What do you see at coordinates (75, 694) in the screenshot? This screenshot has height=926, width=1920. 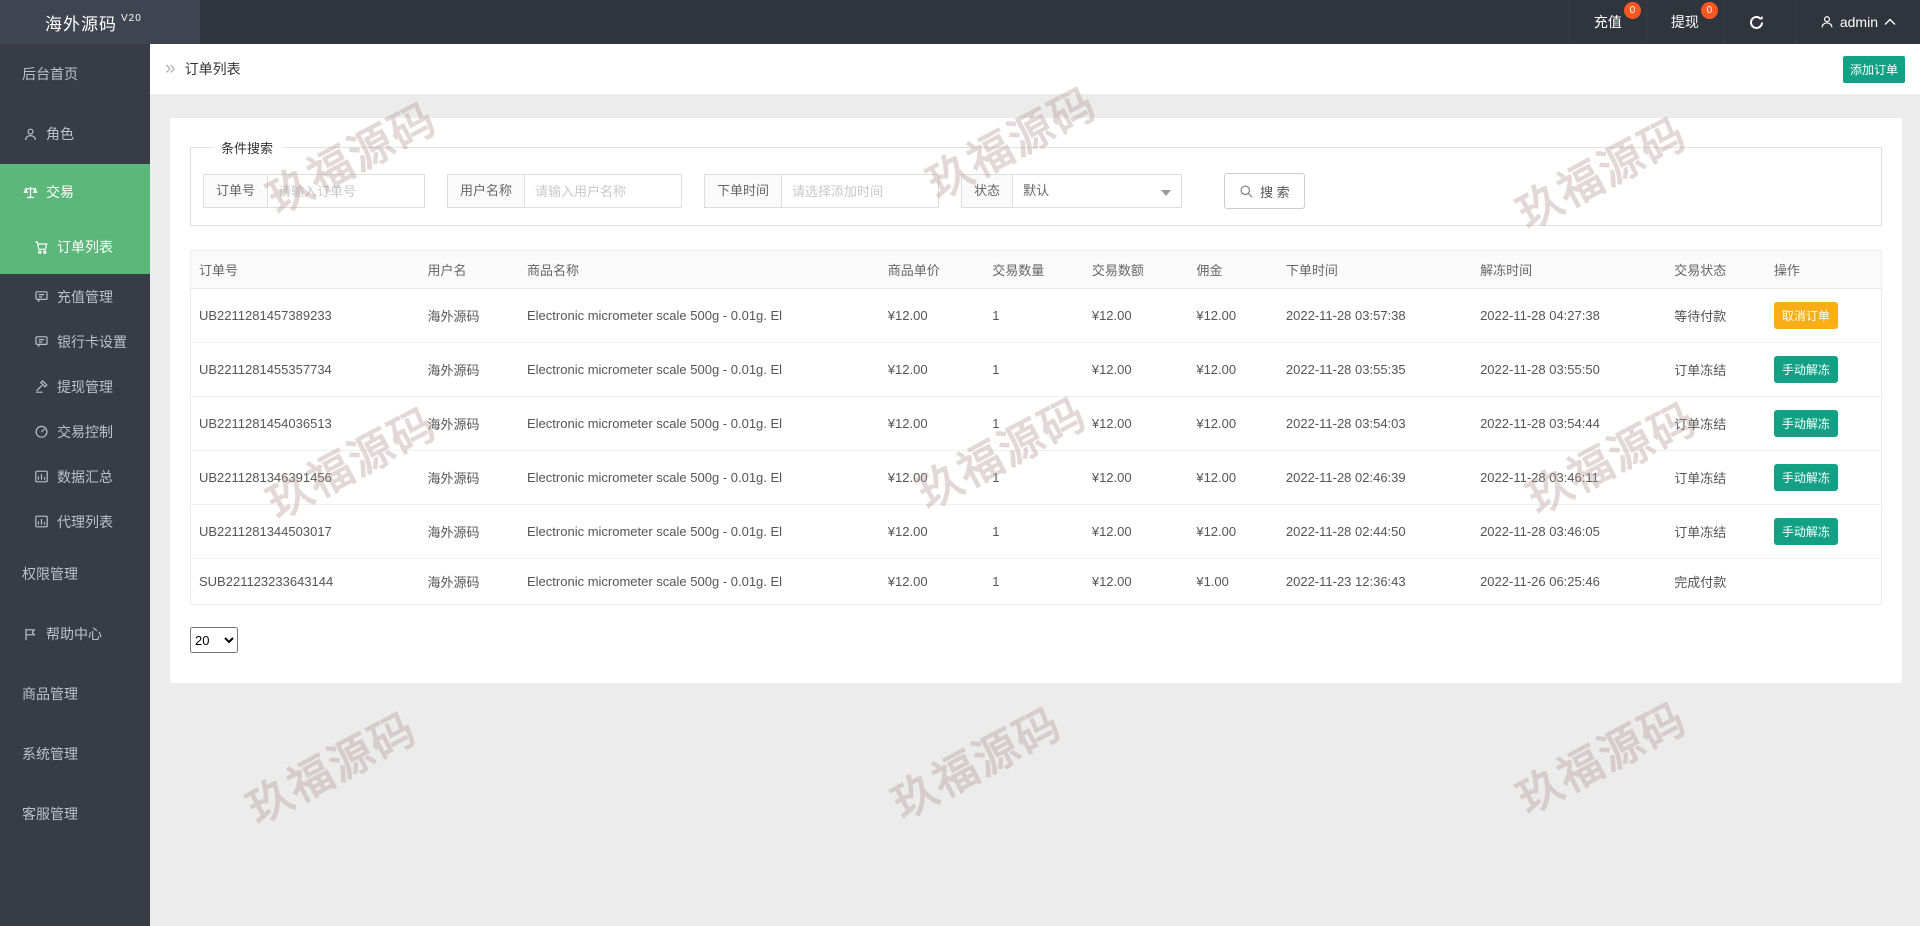 I see `sidebar-item-product-manage: 商品管理` at bounding box center [75, 694].